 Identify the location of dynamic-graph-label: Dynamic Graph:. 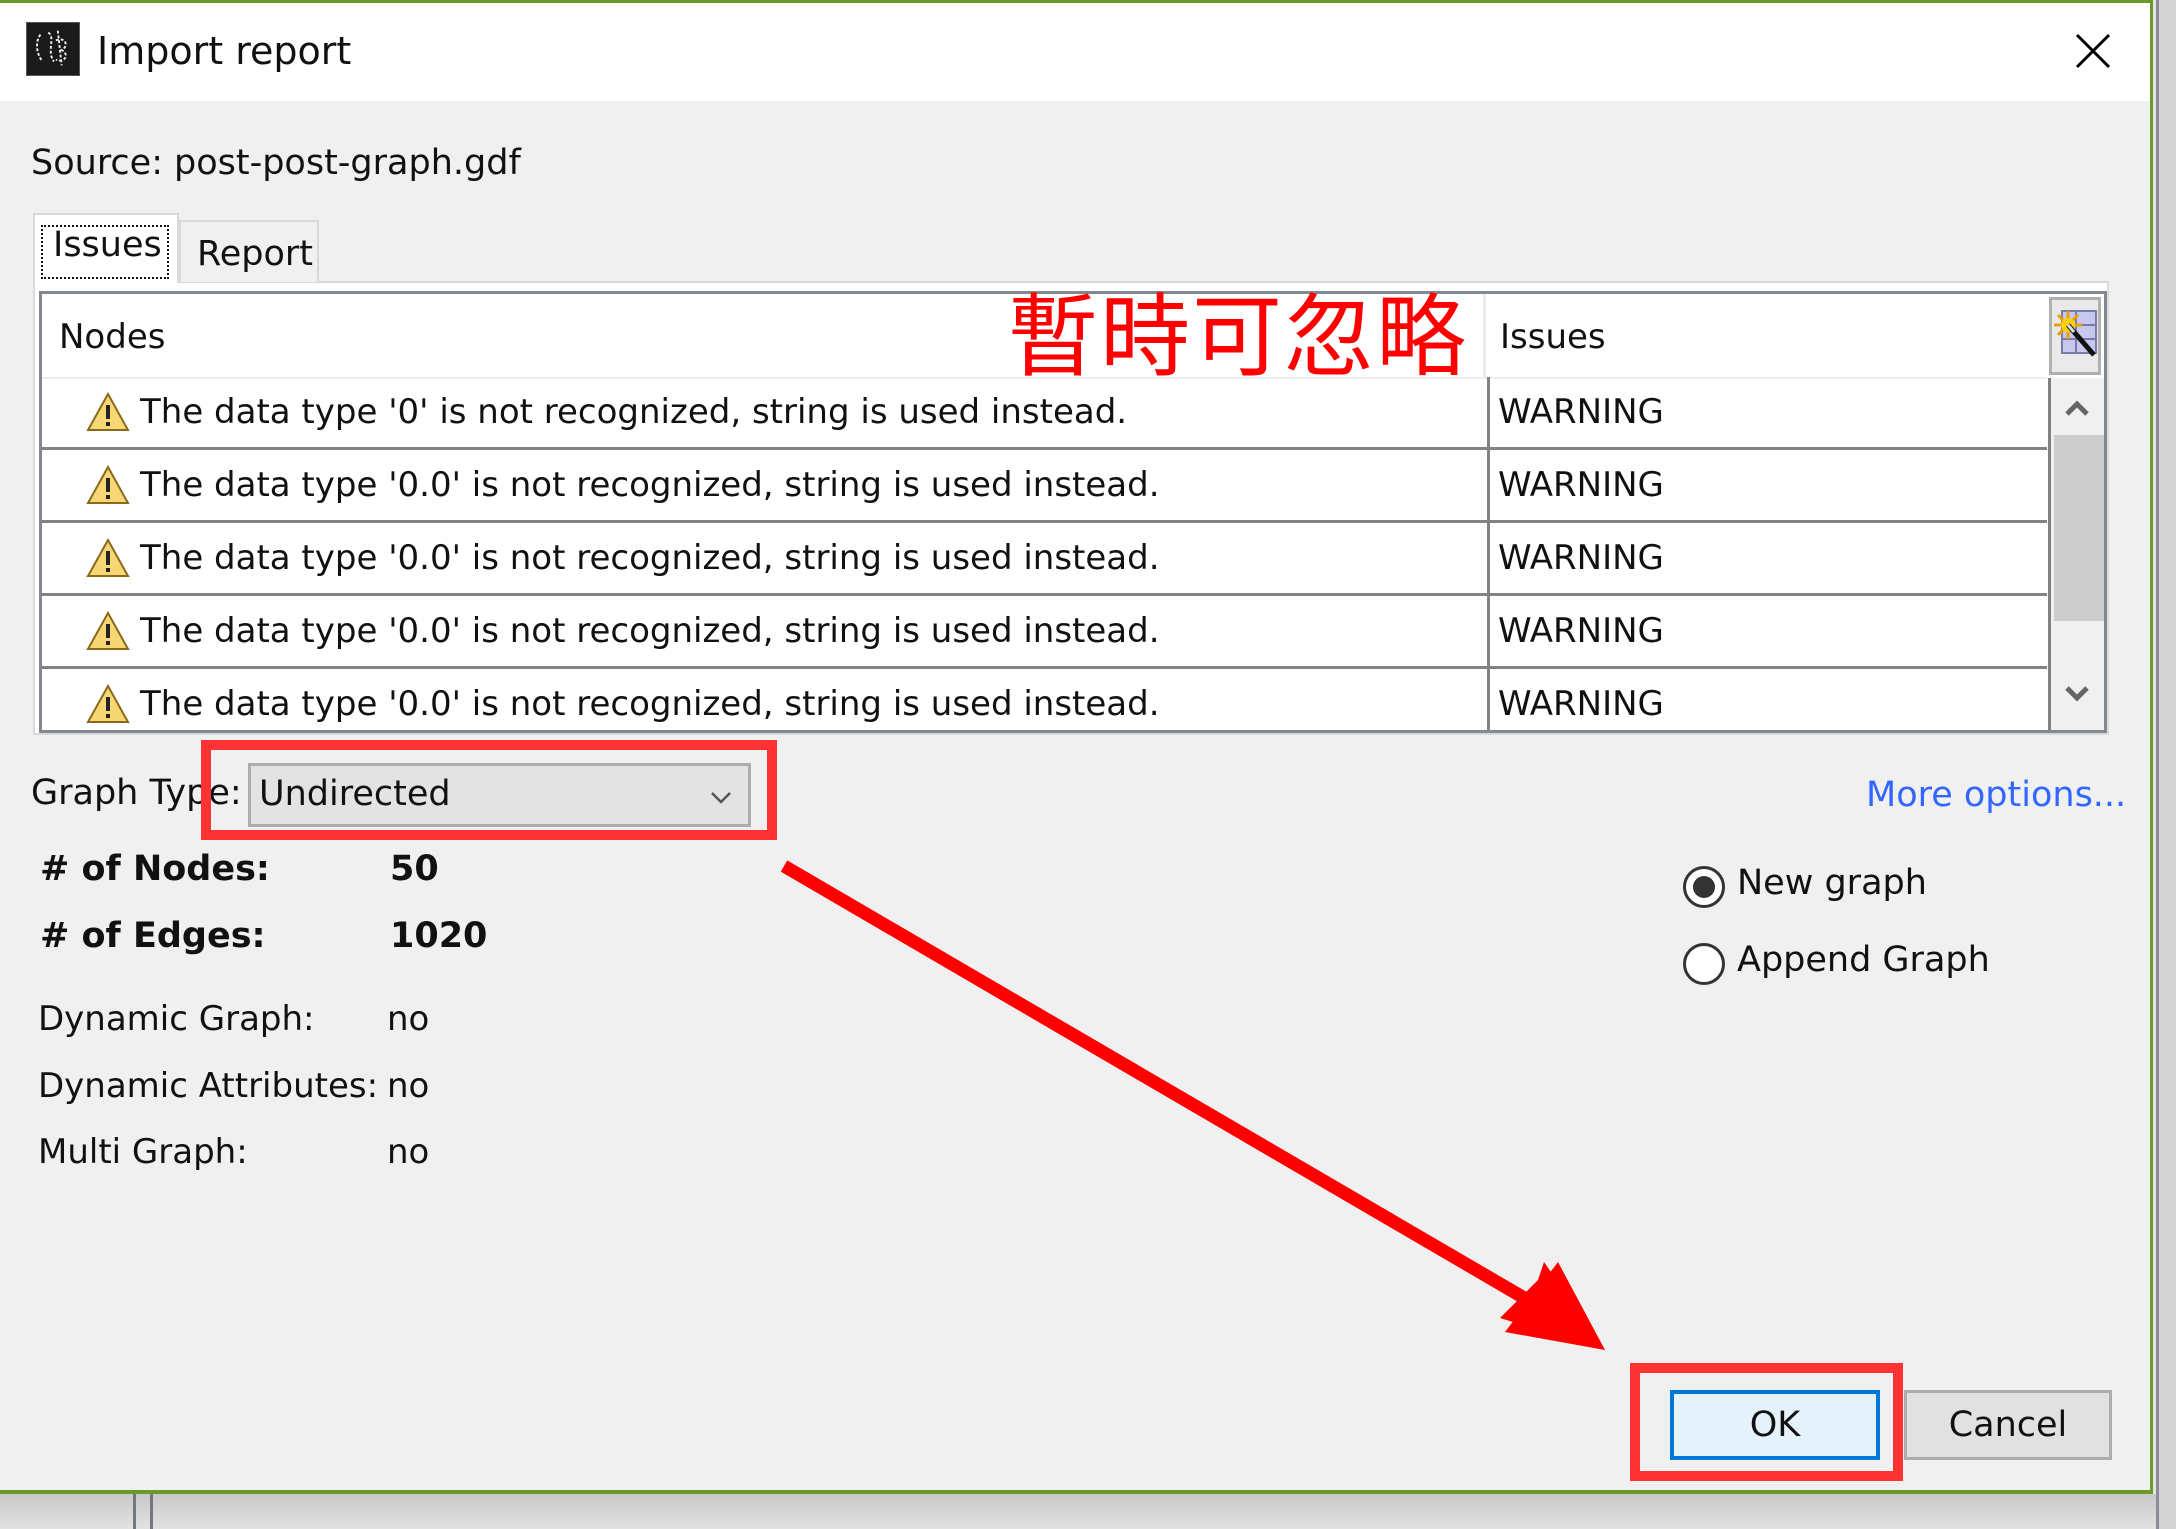
(176, 1019).